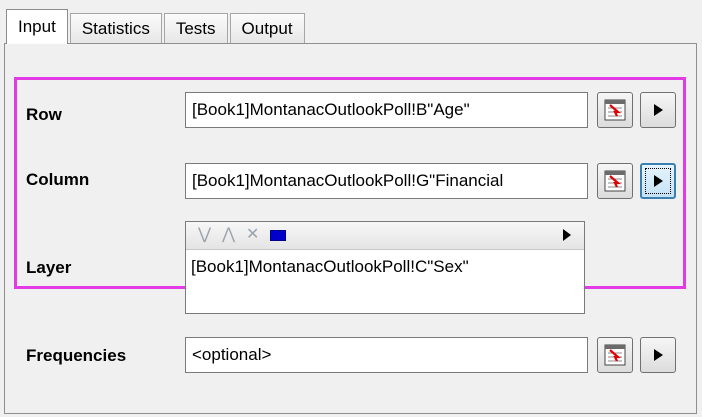 The height and width of the screenshot is (417, 702). I want to click on row-label: Row, so click(44, 114).